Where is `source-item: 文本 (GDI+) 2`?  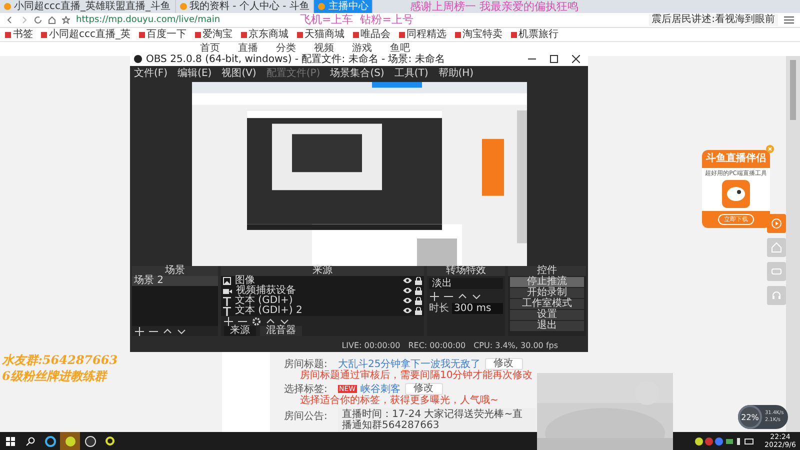
source-item: 文本 (GDI+) 2 is located at coordinates (268, 311).